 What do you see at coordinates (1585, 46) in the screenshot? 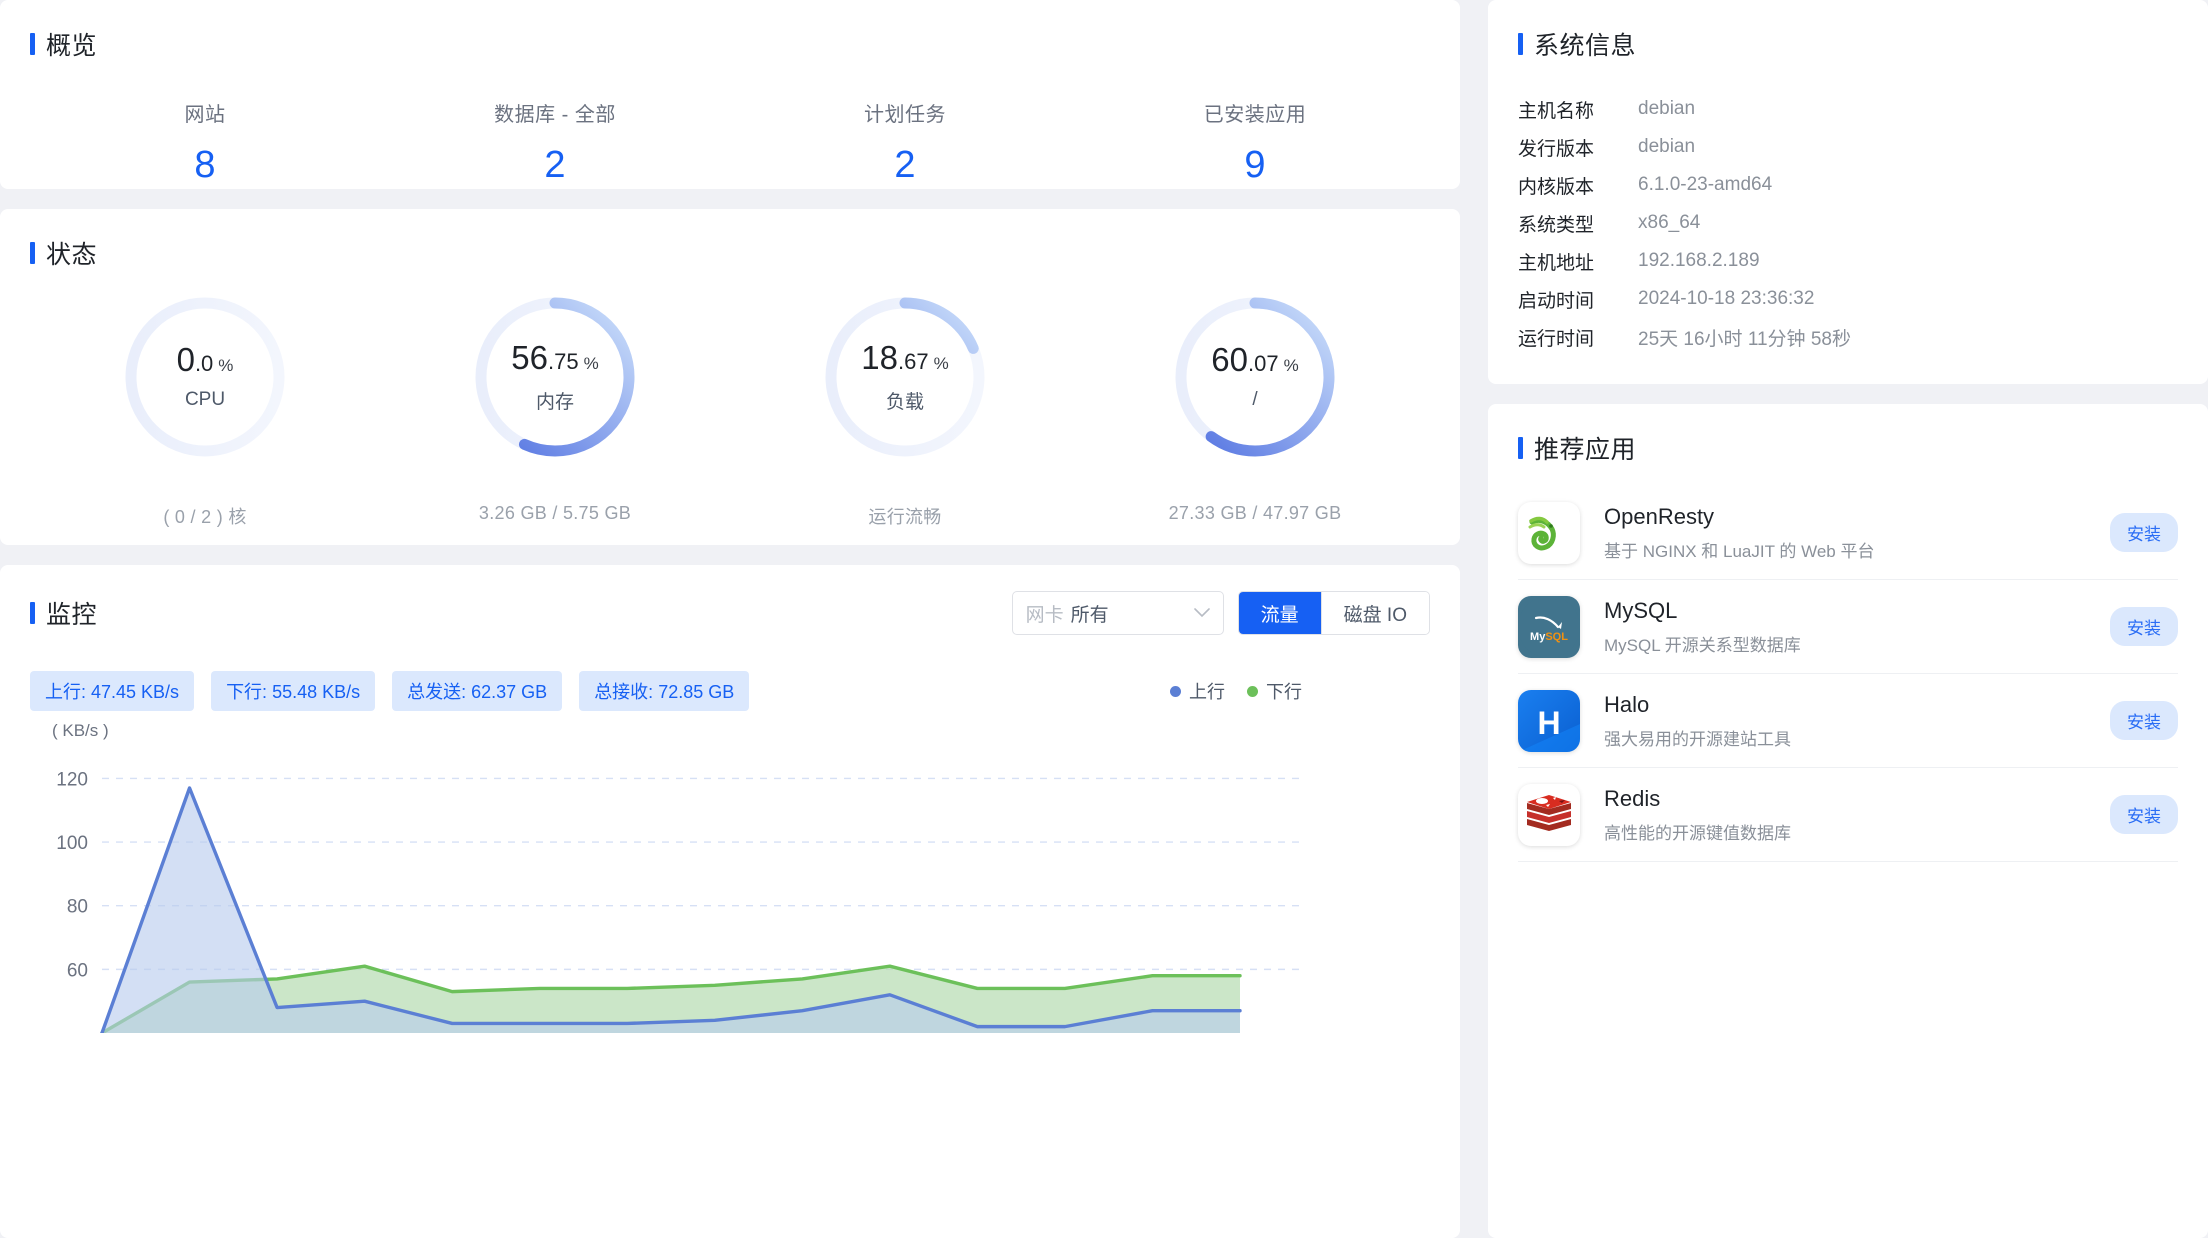
I see `system-info-title-text: 系统信息` at bounding box center [1585, 46].